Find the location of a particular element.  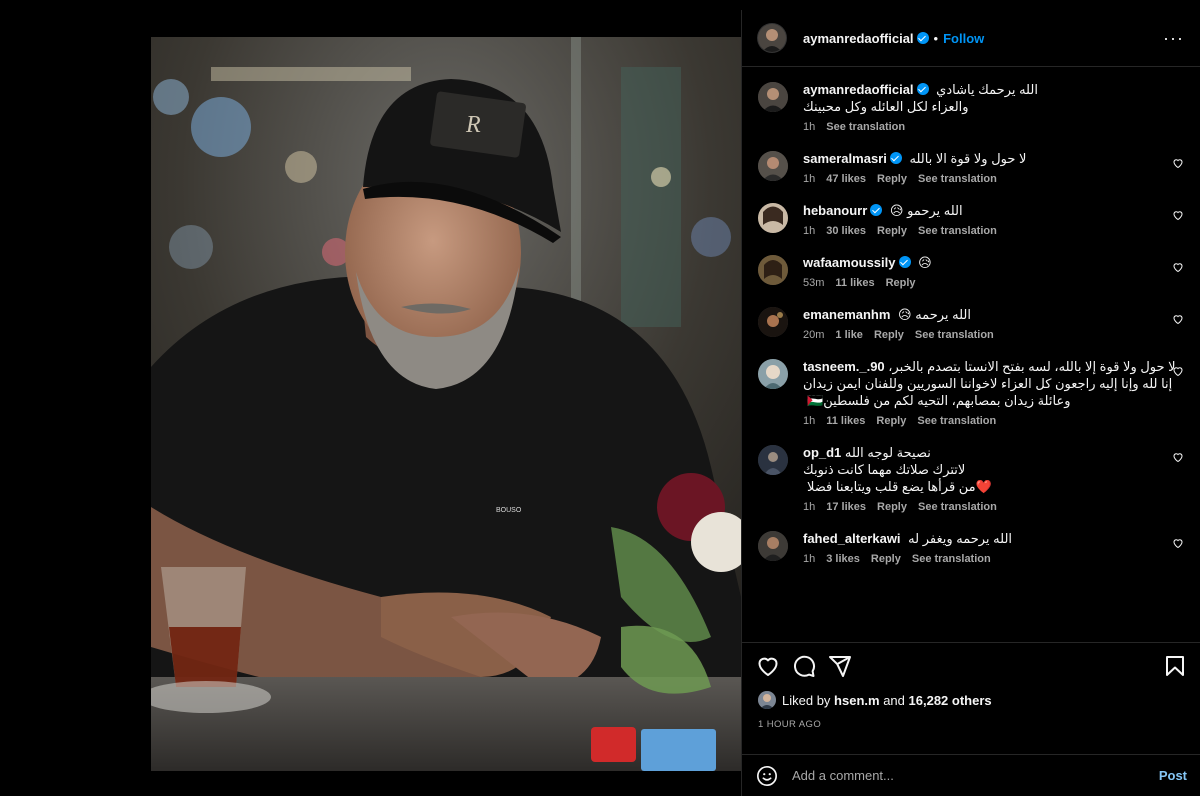

caption-line-1: الله يرحمك ياشادي is located at coordinates (987, 89).